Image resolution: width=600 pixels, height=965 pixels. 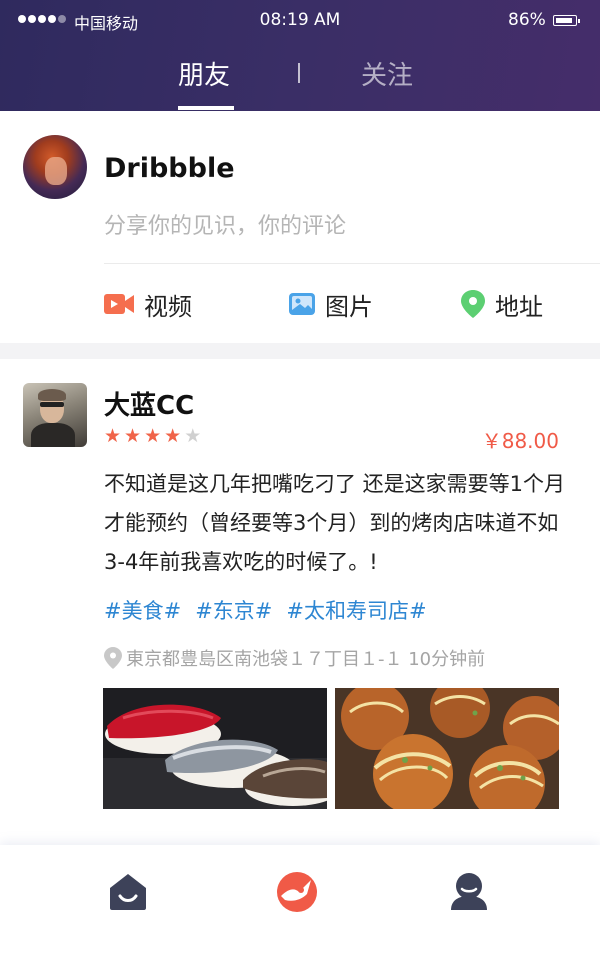 I want to click on sushi-illustration, so click(x=215, y=748).